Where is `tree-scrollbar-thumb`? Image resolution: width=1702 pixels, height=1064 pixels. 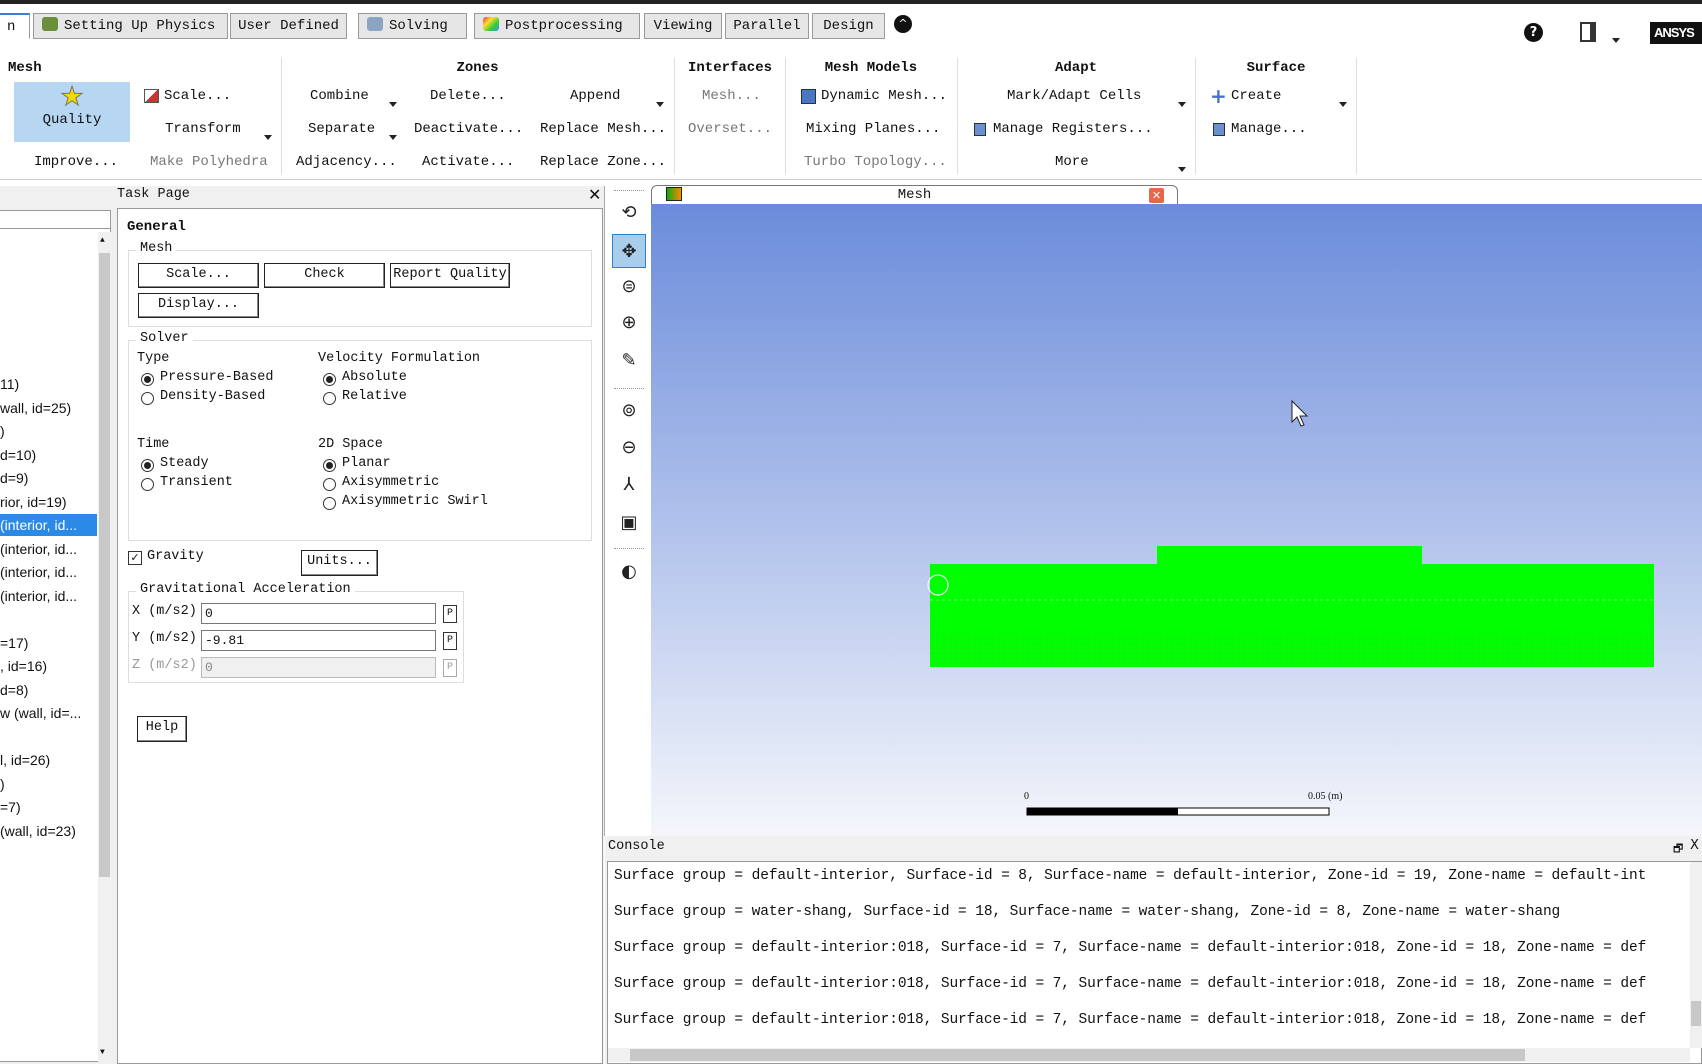
tree-scrollbar-thumb is located at coordinates (104, 565).